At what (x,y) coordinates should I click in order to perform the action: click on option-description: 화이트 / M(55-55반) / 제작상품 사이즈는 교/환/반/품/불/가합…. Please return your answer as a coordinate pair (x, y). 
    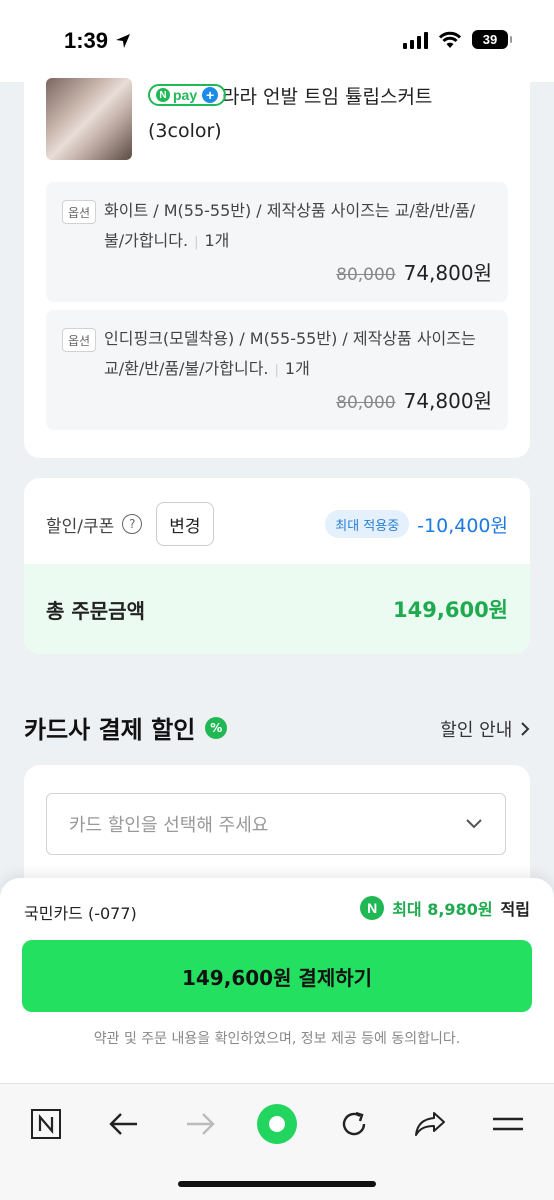
    Looking at the image, I should click on (299, 227).